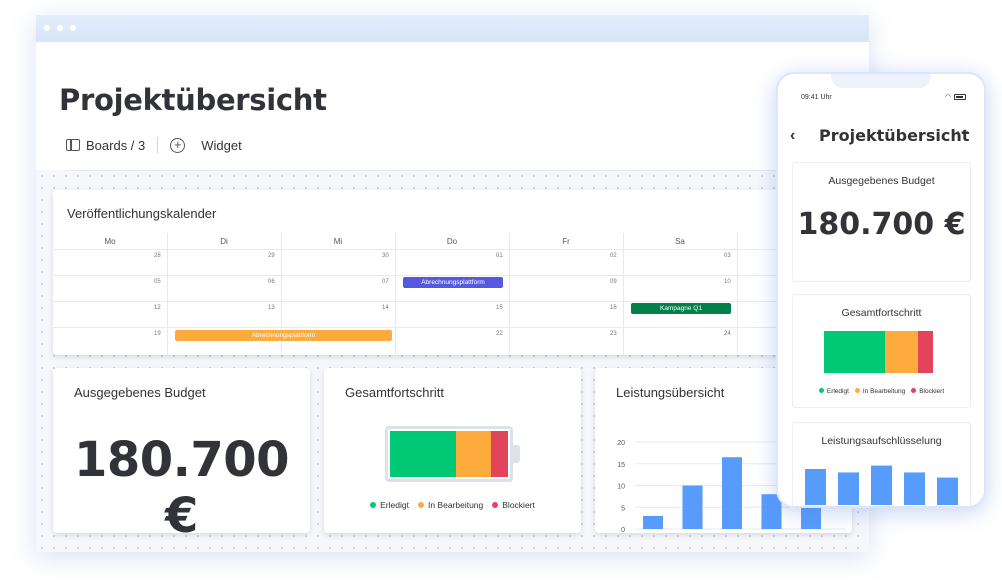 Image resolution: width=1002 pixels, height=585 pixels. I want to click on budget-value: 180.700 €, so click(181, 488).